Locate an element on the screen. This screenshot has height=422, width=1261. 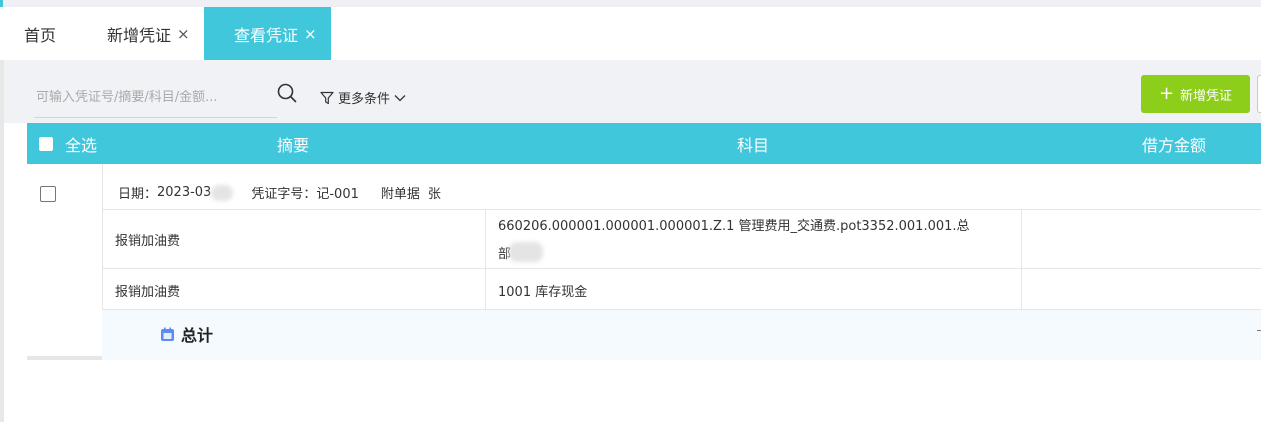
entry-account: 1001 库存现金 is located at coordinates (543, 292).